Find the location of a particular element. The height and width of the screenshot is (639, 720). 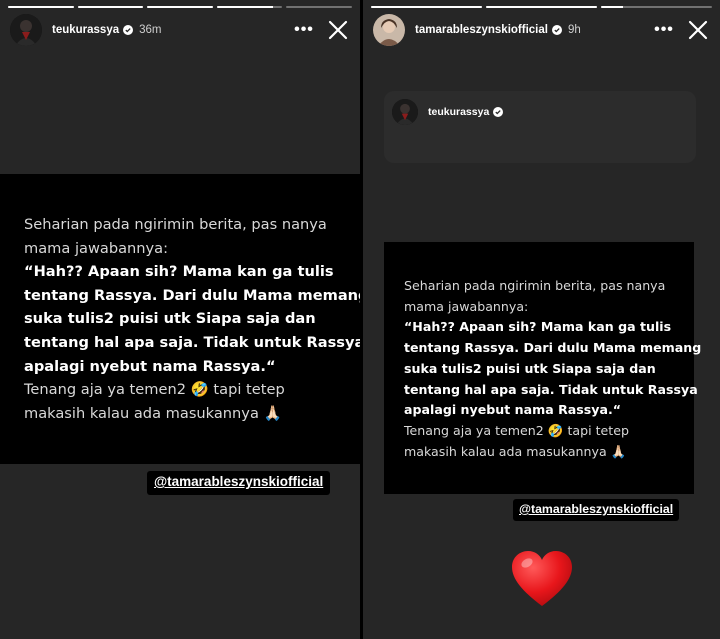

heart-icon is located at coordinates (542, 578).